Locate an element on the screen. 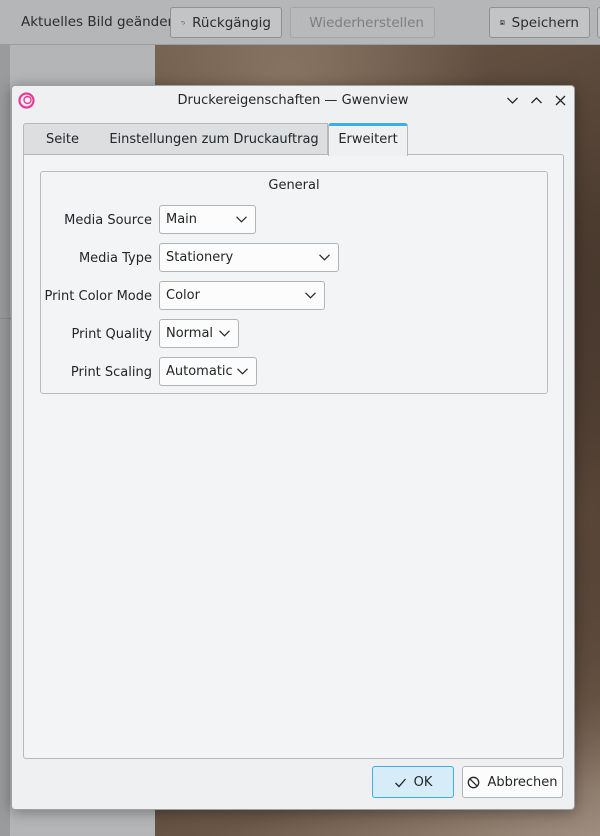 This screenshot has height=836, width=600. print-scaling-label: Print Scaling is located at coordinates (111, 372).